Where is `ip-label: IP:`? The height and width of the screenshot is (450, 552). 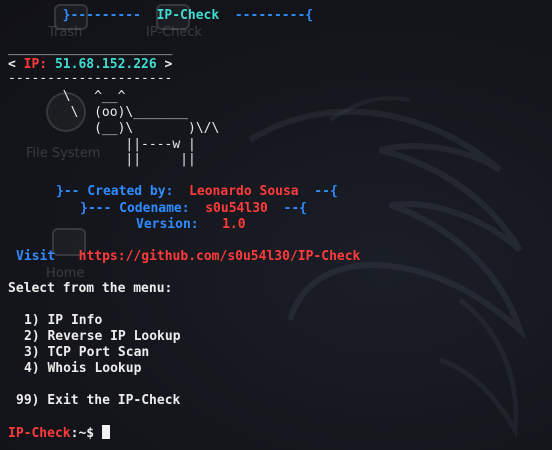 ip-label: IP: is located at coordinates (35, 64).